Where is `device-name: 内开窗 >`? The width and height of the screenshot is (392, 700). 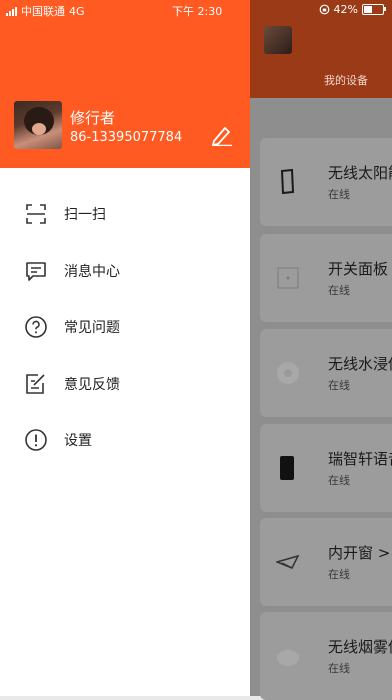
device-name: 内开窗 > is located at coordinates (359, 553).